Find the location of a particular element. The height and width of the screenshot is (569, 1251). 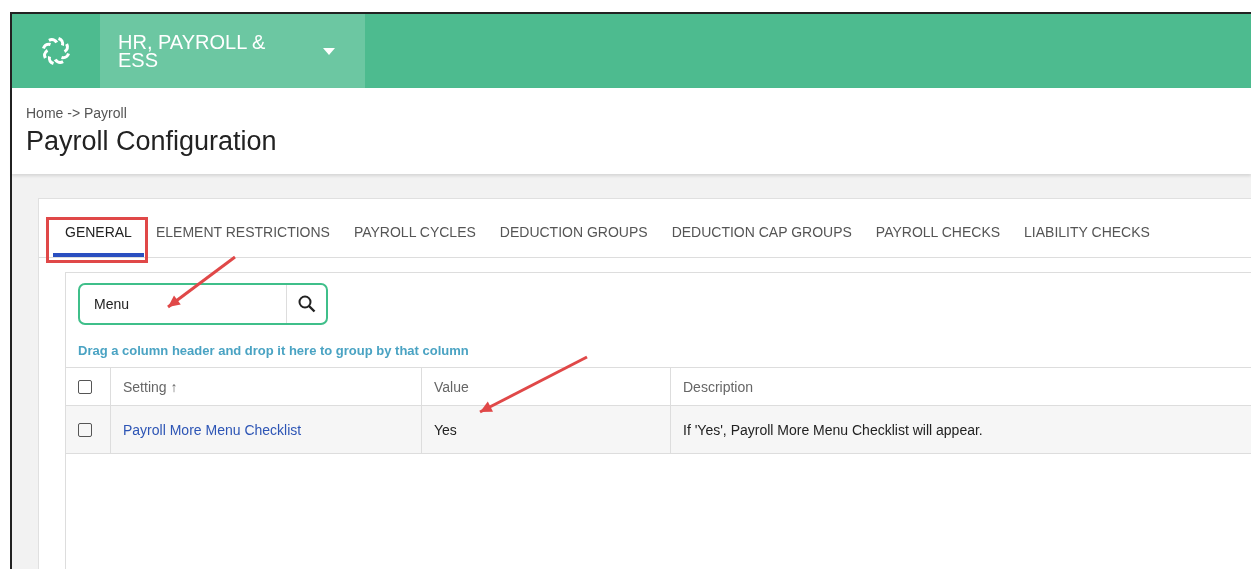

column-header: Description is located at coordinates (718, 386).